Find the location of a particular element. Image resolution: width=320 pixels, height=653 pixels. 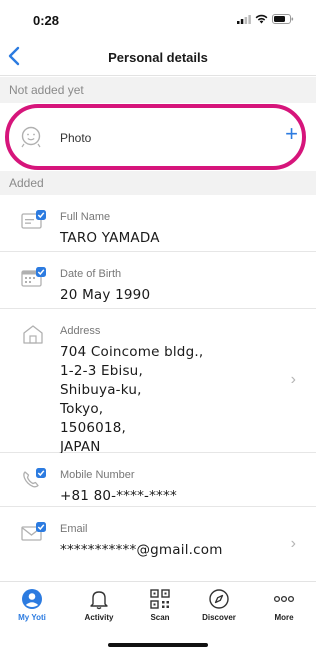

photo-row: Photo + is located at coordinates (158, 137).